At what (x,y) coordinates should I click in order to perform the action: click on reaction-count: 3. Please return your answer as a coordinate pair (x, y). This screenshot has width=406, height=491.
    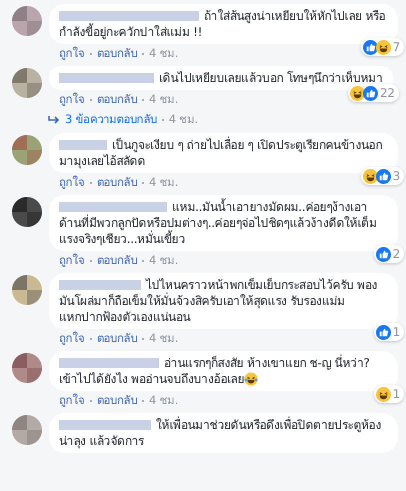
    Looking at the image, I should click on (382, 176).